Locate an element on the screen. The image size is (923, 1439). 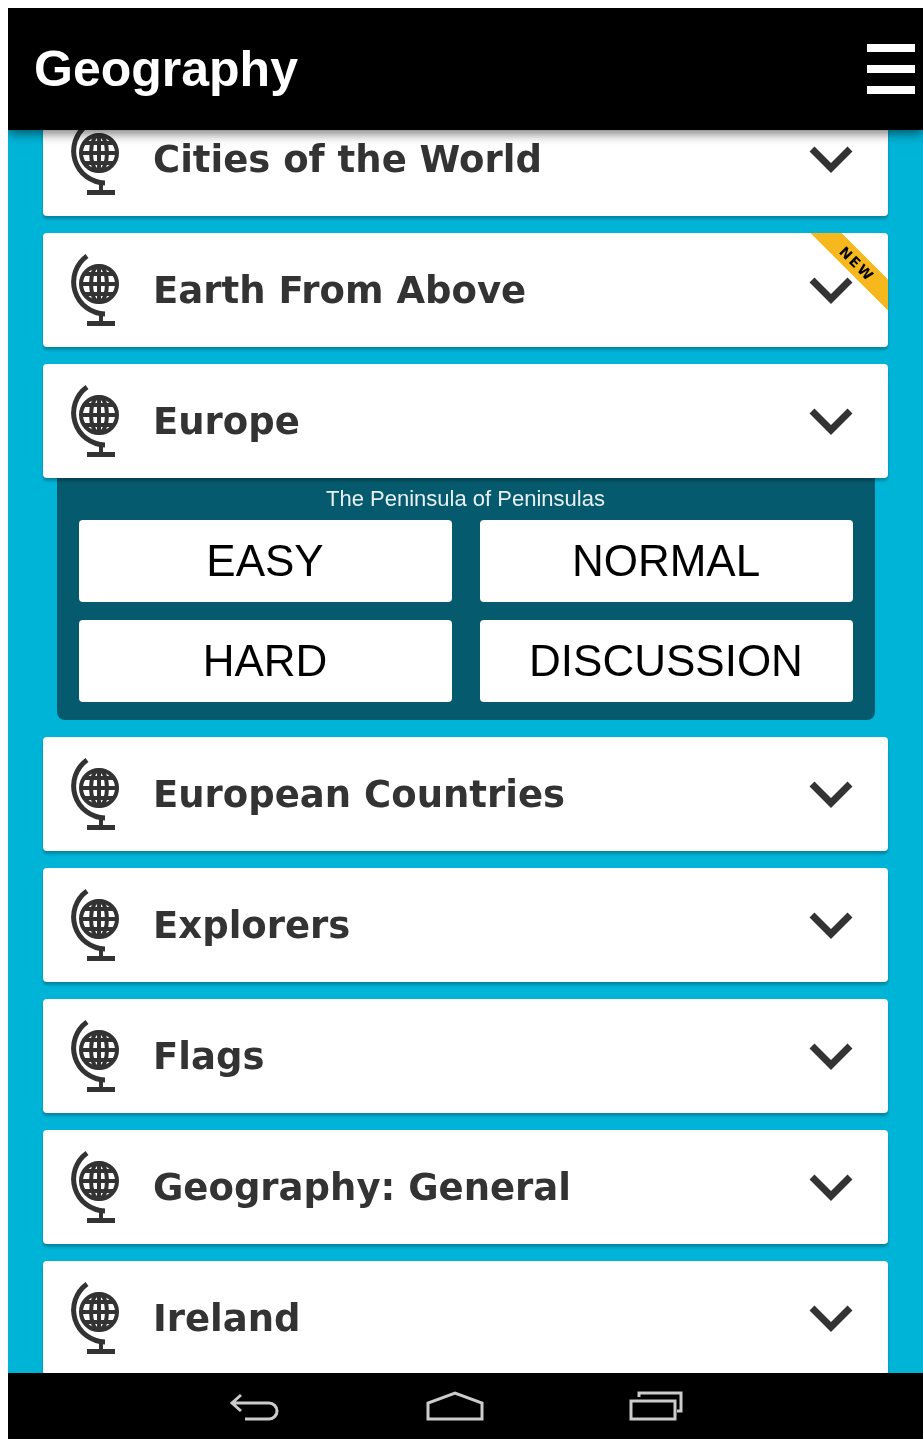
category-title: Cities of the World is located at coordinates (348, 159).